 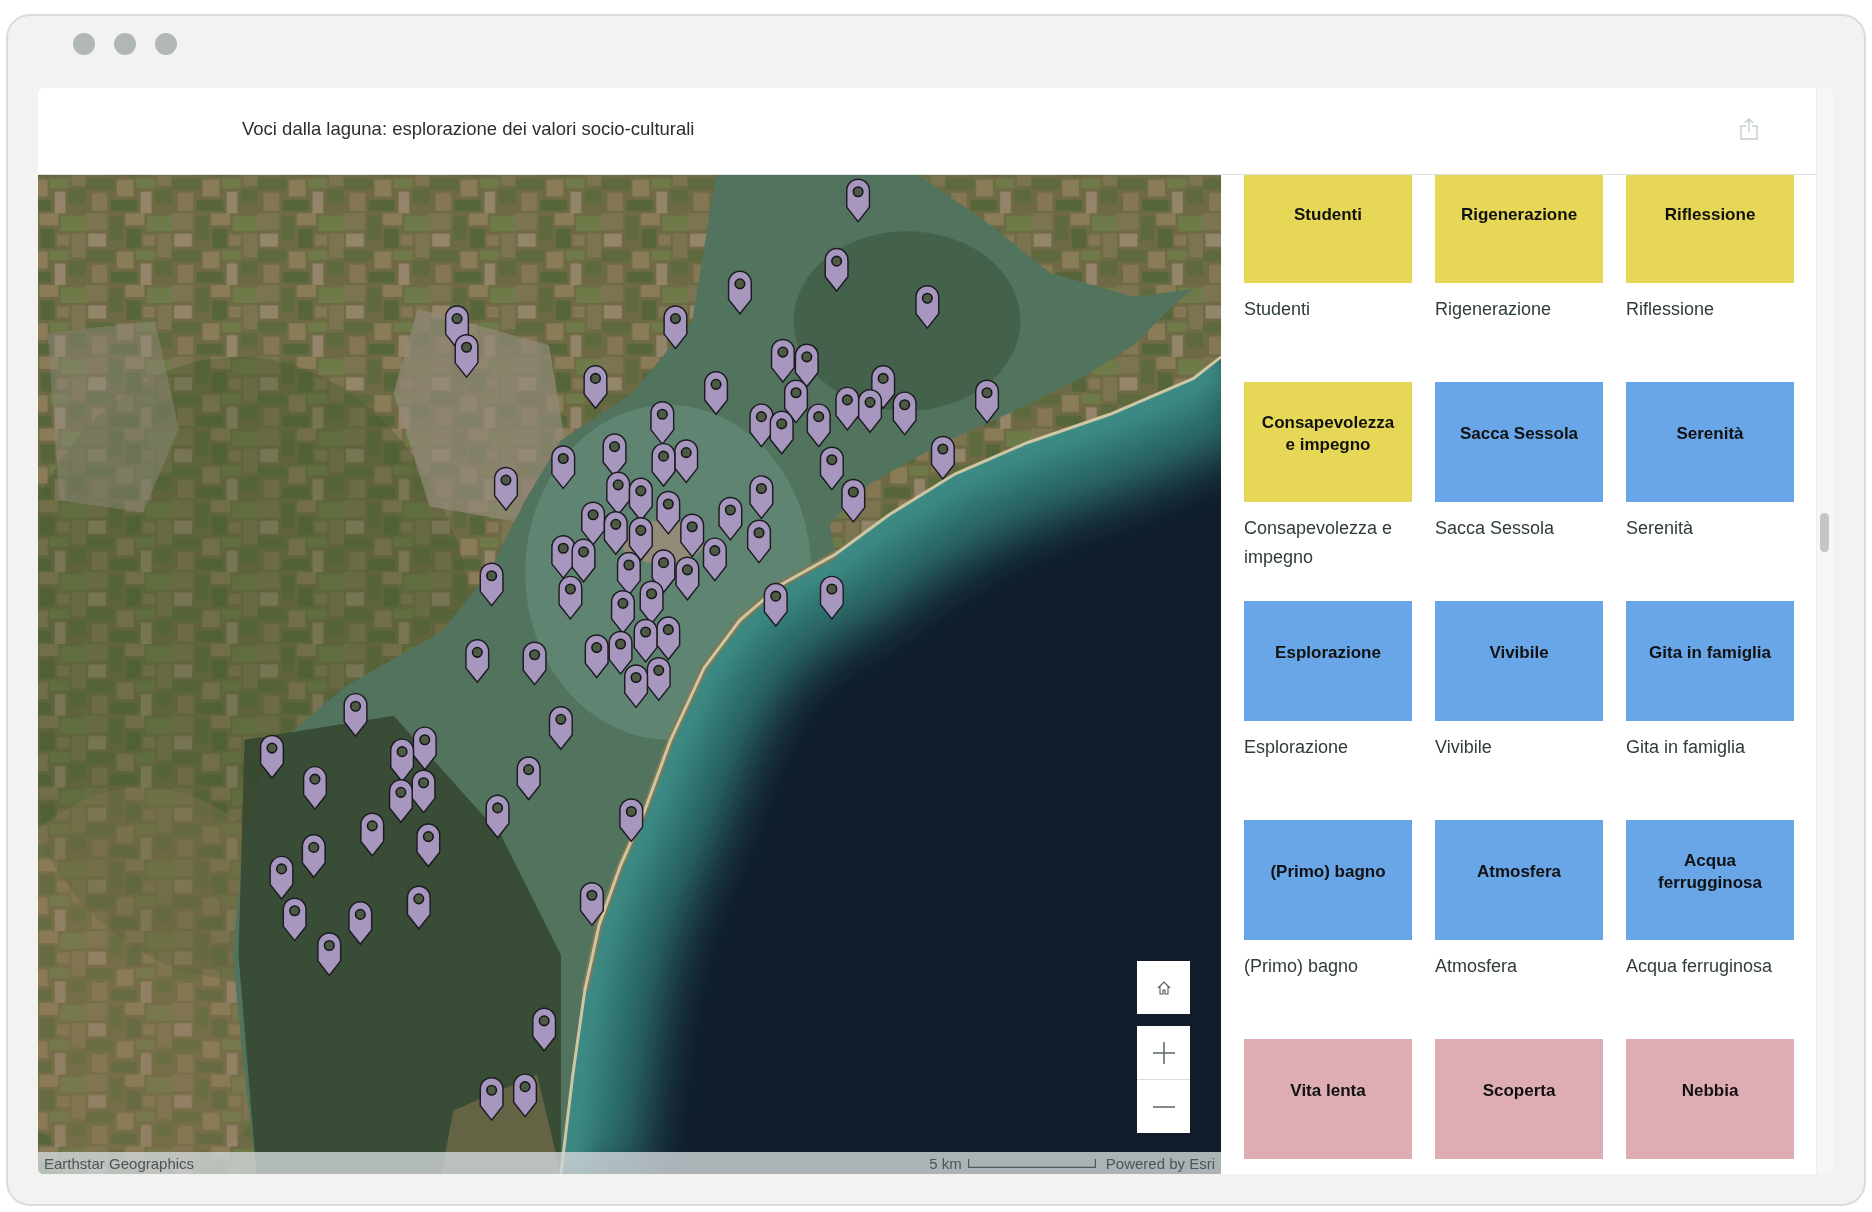 What do you see at coordinates (1710, 229) in the screenshot?
I see `theme-tile: Riflessione` at bounding box center [1710, 229].